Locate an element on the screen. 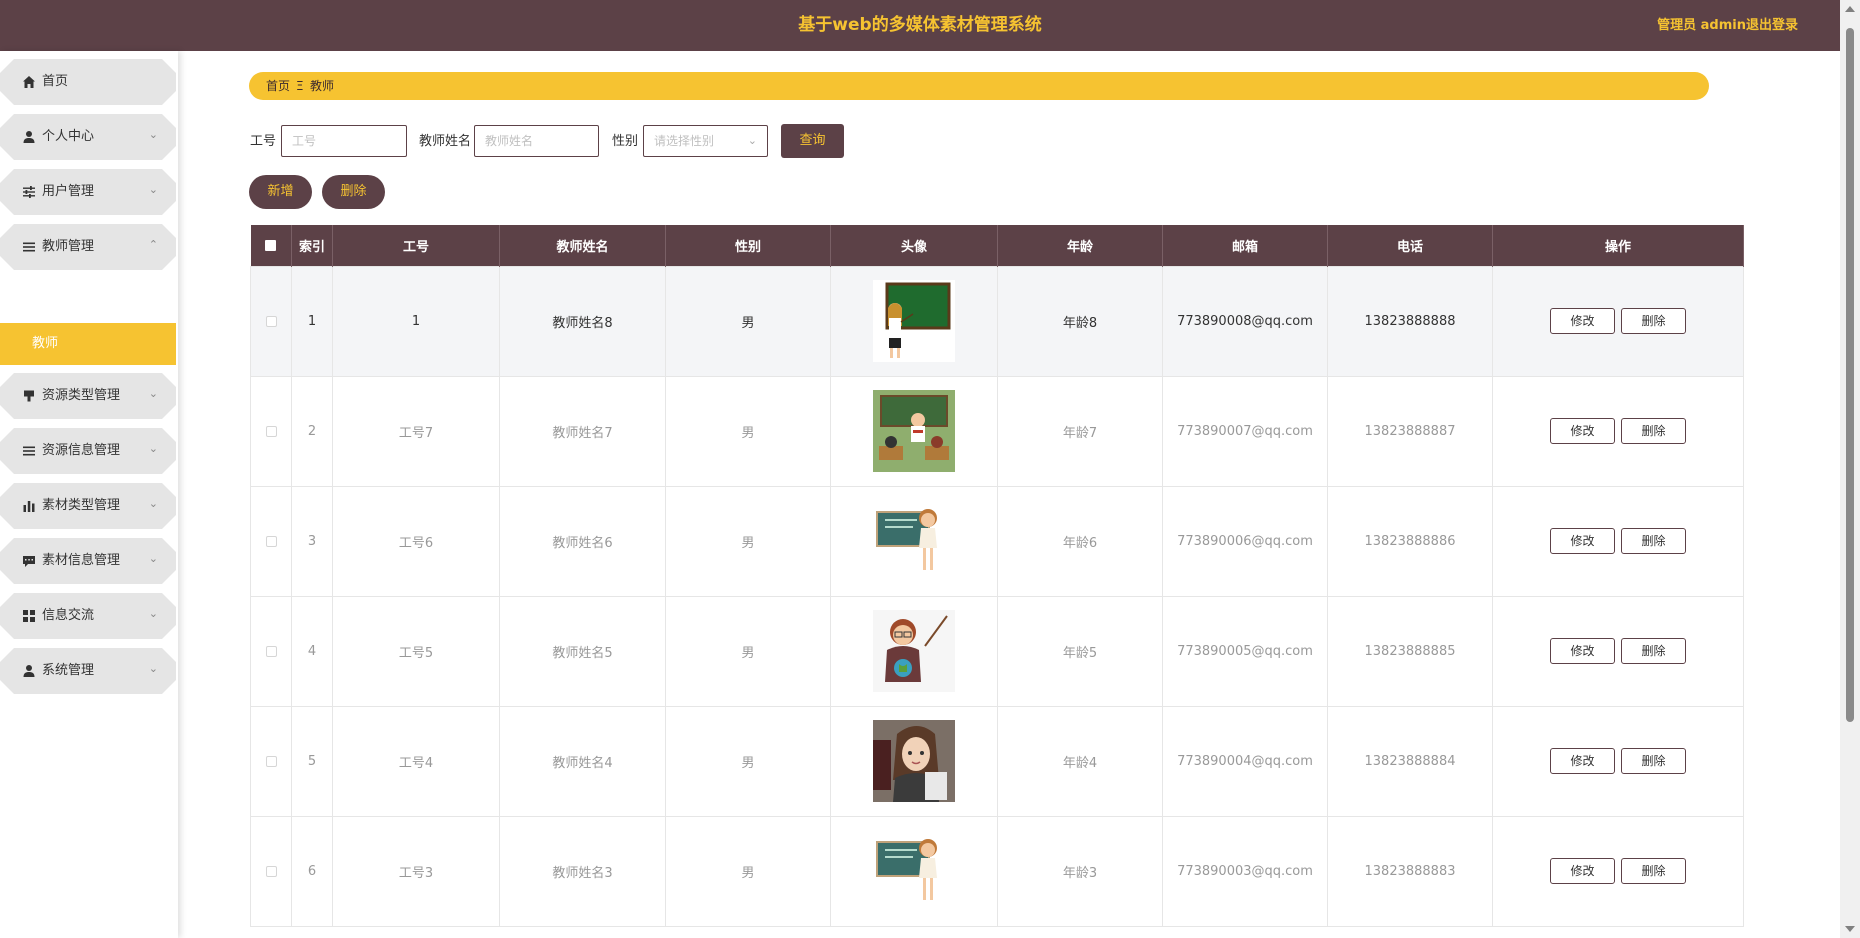 The width and height of the screenshot is (1860, 938). add-button: 新增 is located at coordinates (280, 192).